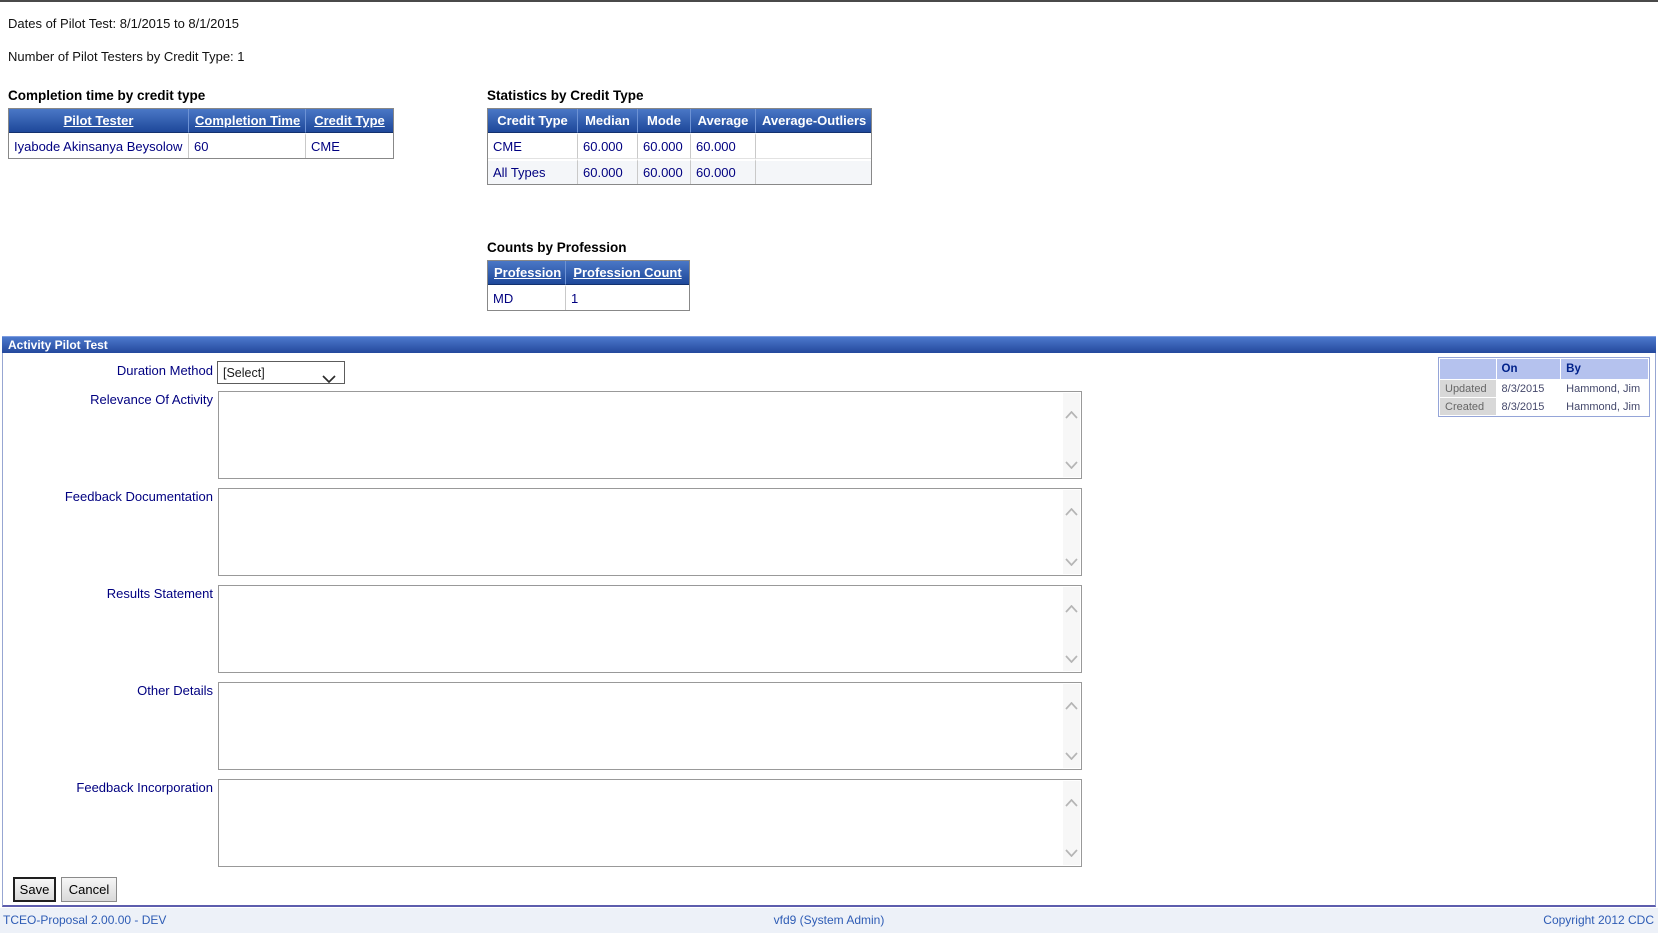 The image size is (1658, 933). Describe the element at coordinates (650, 629) in the screenshot. I see `results-statement-textarea` at that location.